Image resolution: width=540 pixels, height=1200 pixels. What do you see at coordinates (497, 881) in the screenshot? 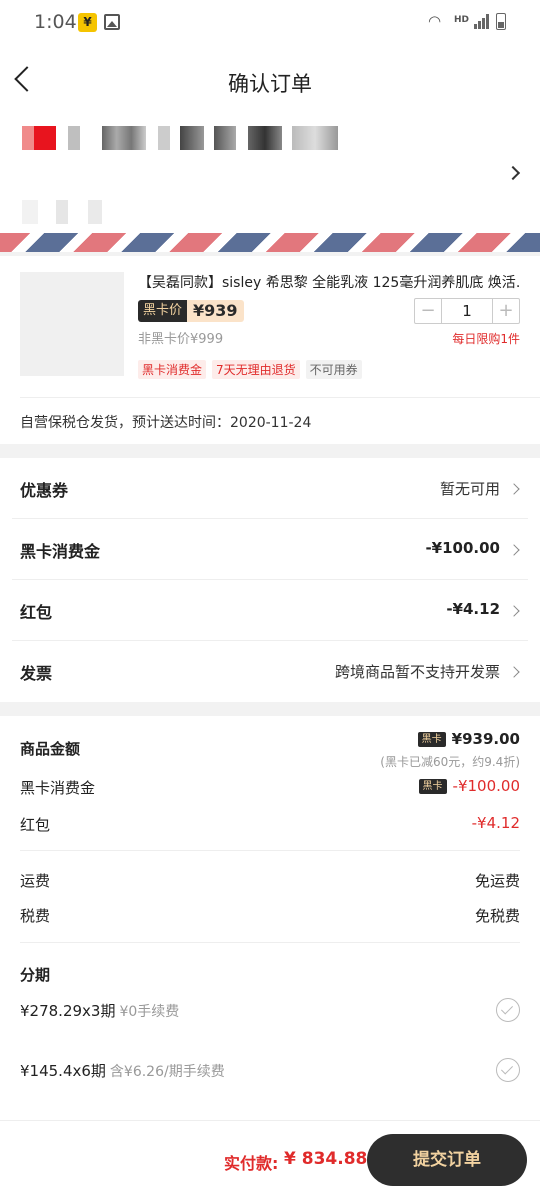
I see `freight-value: 免运费` at bounding box center [497, 881].